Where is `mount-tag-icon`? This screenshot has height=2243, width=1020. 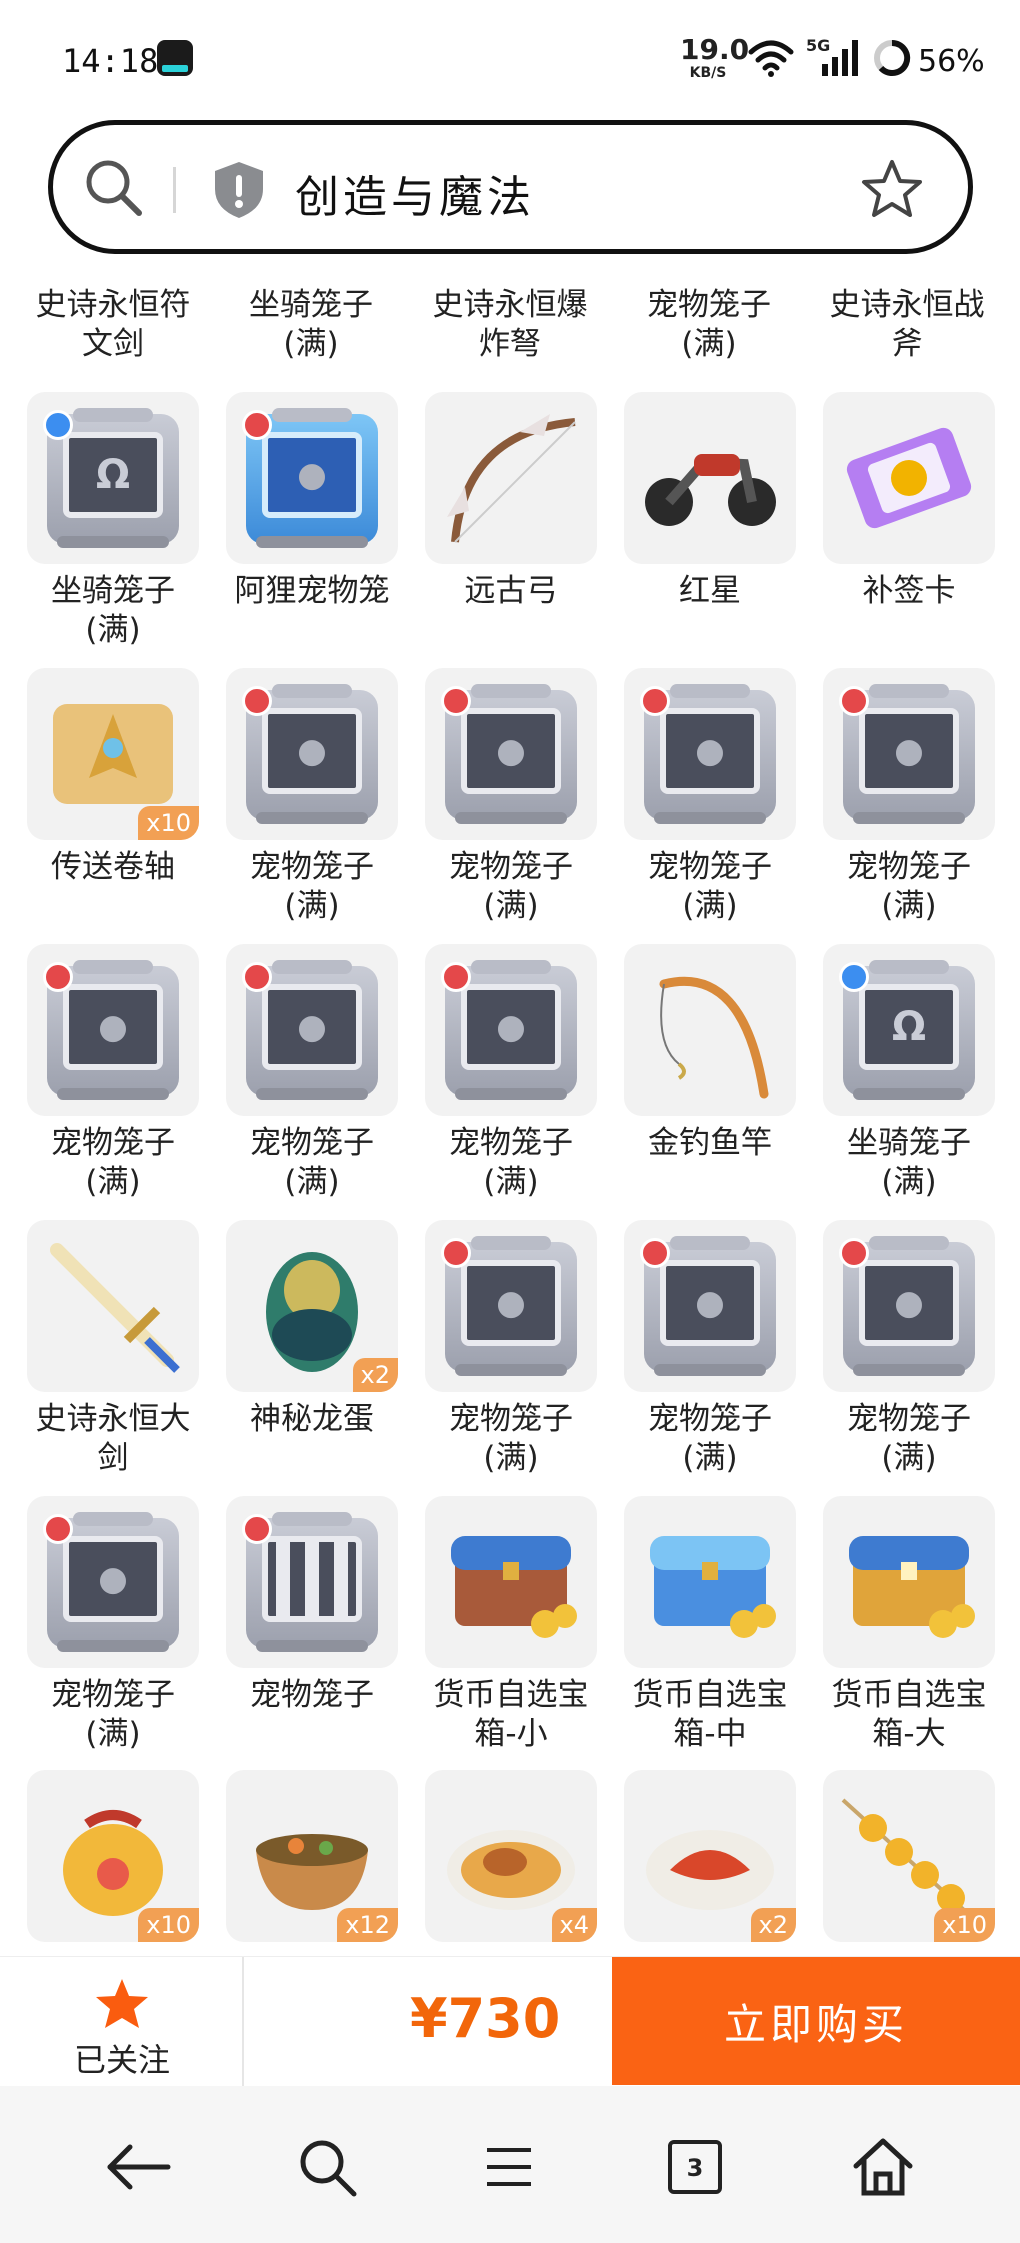 mount-tag-icon is located at coordinates (58, 425).